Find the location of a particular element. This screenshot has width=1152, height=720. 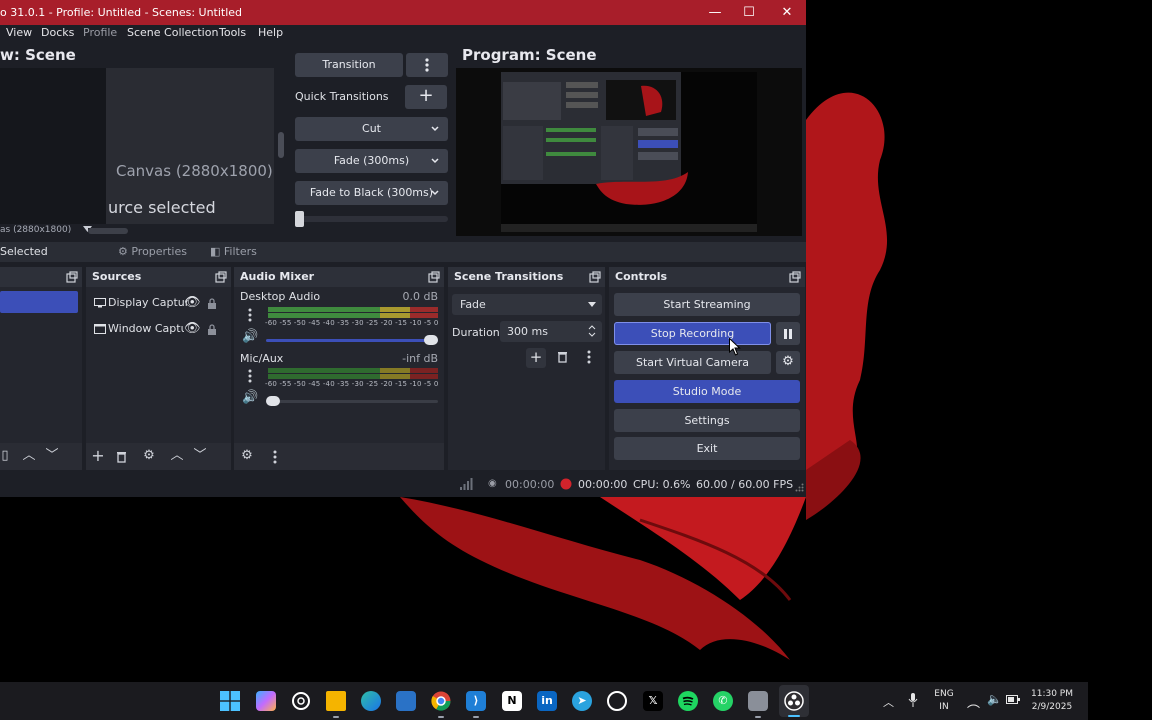

chrome-icon is located at coordinates (441, 701).